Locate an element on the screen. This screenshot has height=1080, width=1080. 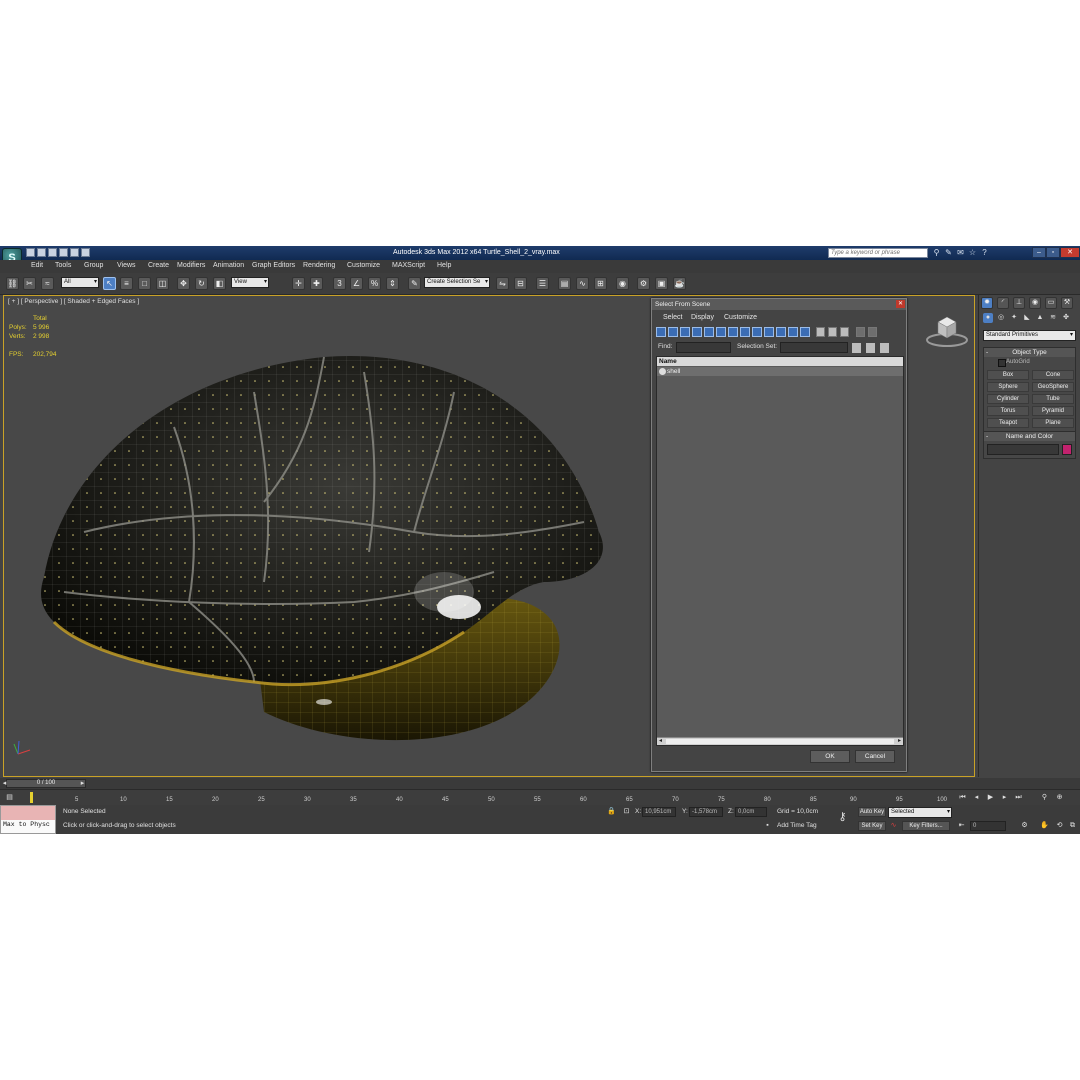
modify-tab-icon: ◜ is located at coordinates (1003, 303).